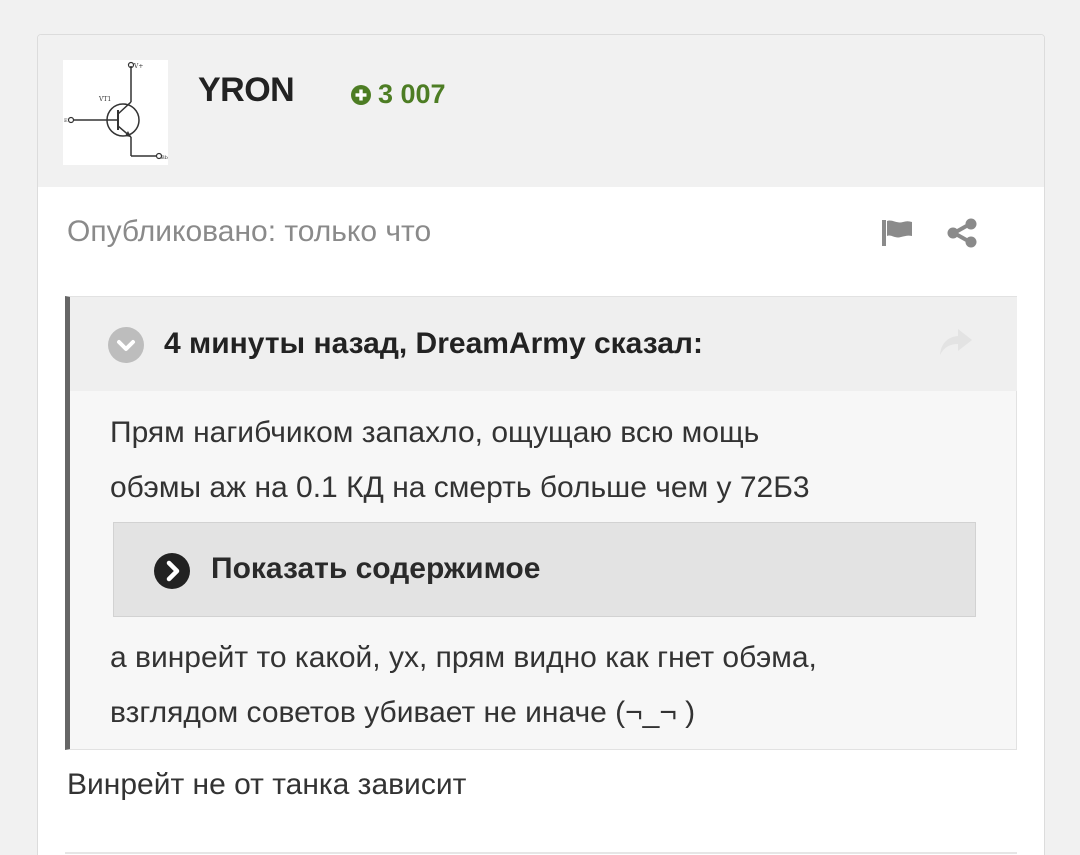 The image size is (1080, 855). I want to click on svg-text: Bb, so click(164, 158).